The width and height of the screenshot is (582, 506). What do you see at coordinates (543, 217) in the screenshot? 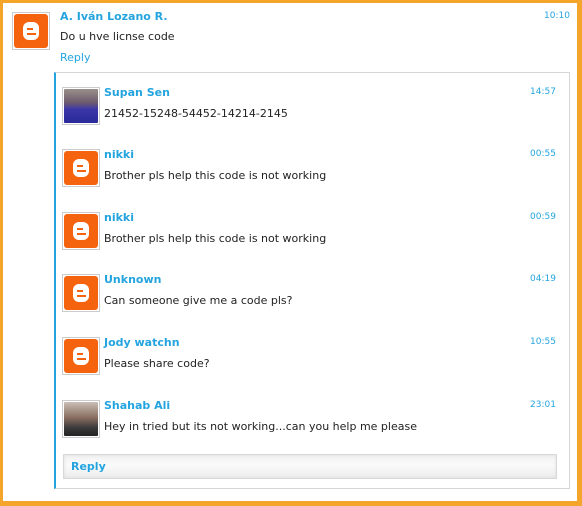
I see `reply-time: 00:59` at bounding box center [543, 217].